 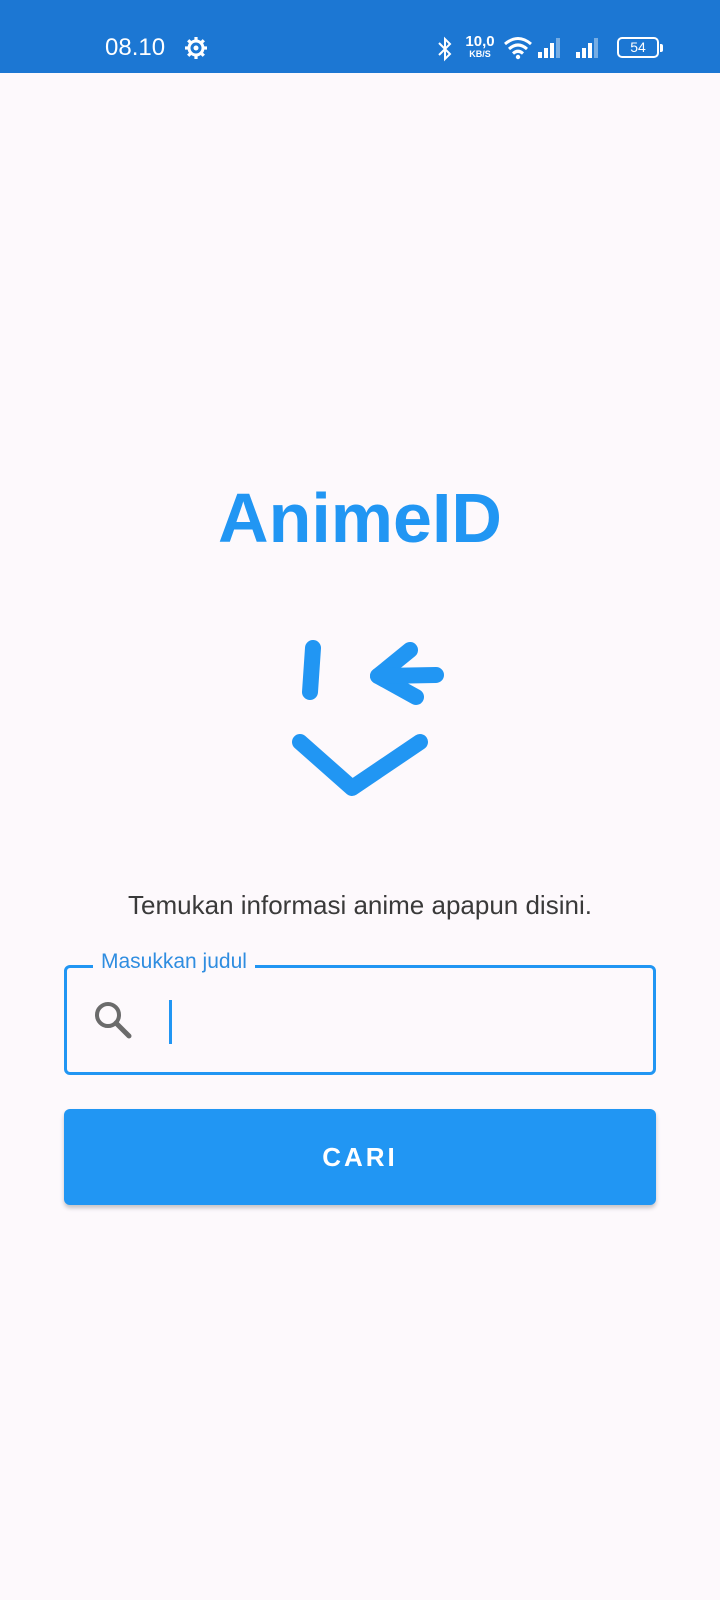 What do you see at coordinates (360, 905) in the screenshot?
I see `tagline: Temukan informasi anime apapun disini.` at bounding box center [360, 905].